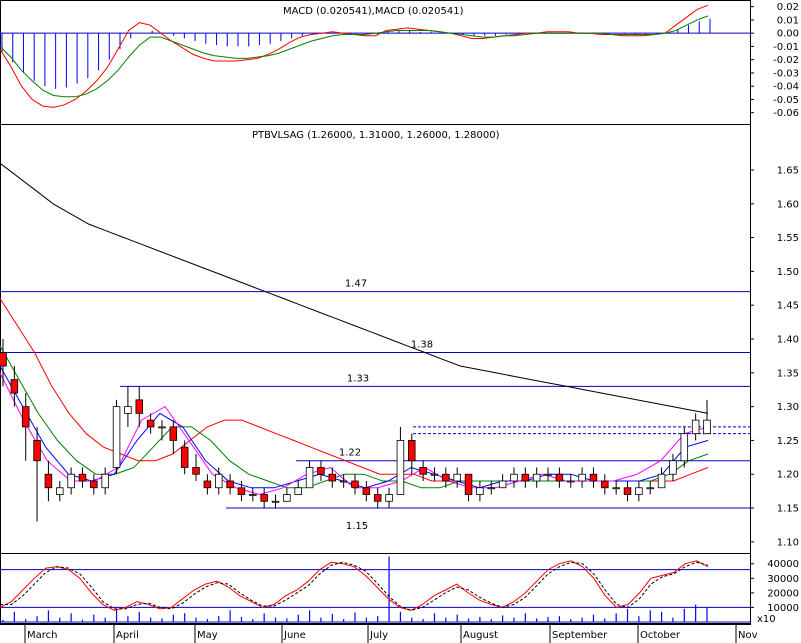 The width and height of the screenshot is (801, 643). I want to click on month-label: September, so click(580, 635).